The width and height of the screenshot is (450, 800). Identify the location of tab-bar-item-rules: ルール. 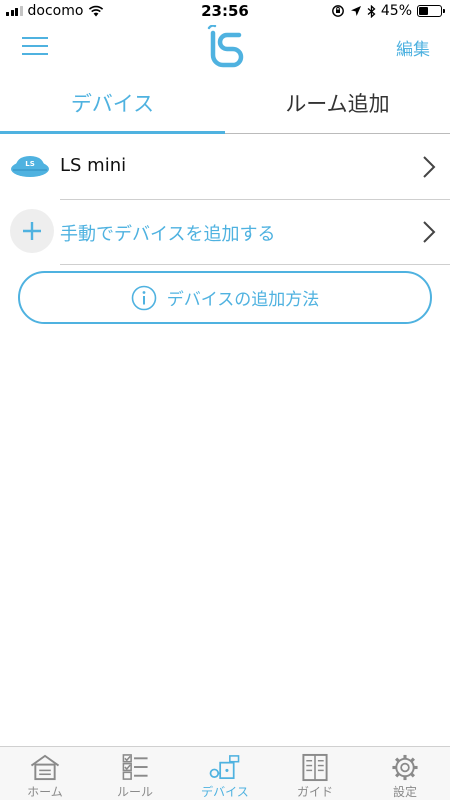
(135, 773).